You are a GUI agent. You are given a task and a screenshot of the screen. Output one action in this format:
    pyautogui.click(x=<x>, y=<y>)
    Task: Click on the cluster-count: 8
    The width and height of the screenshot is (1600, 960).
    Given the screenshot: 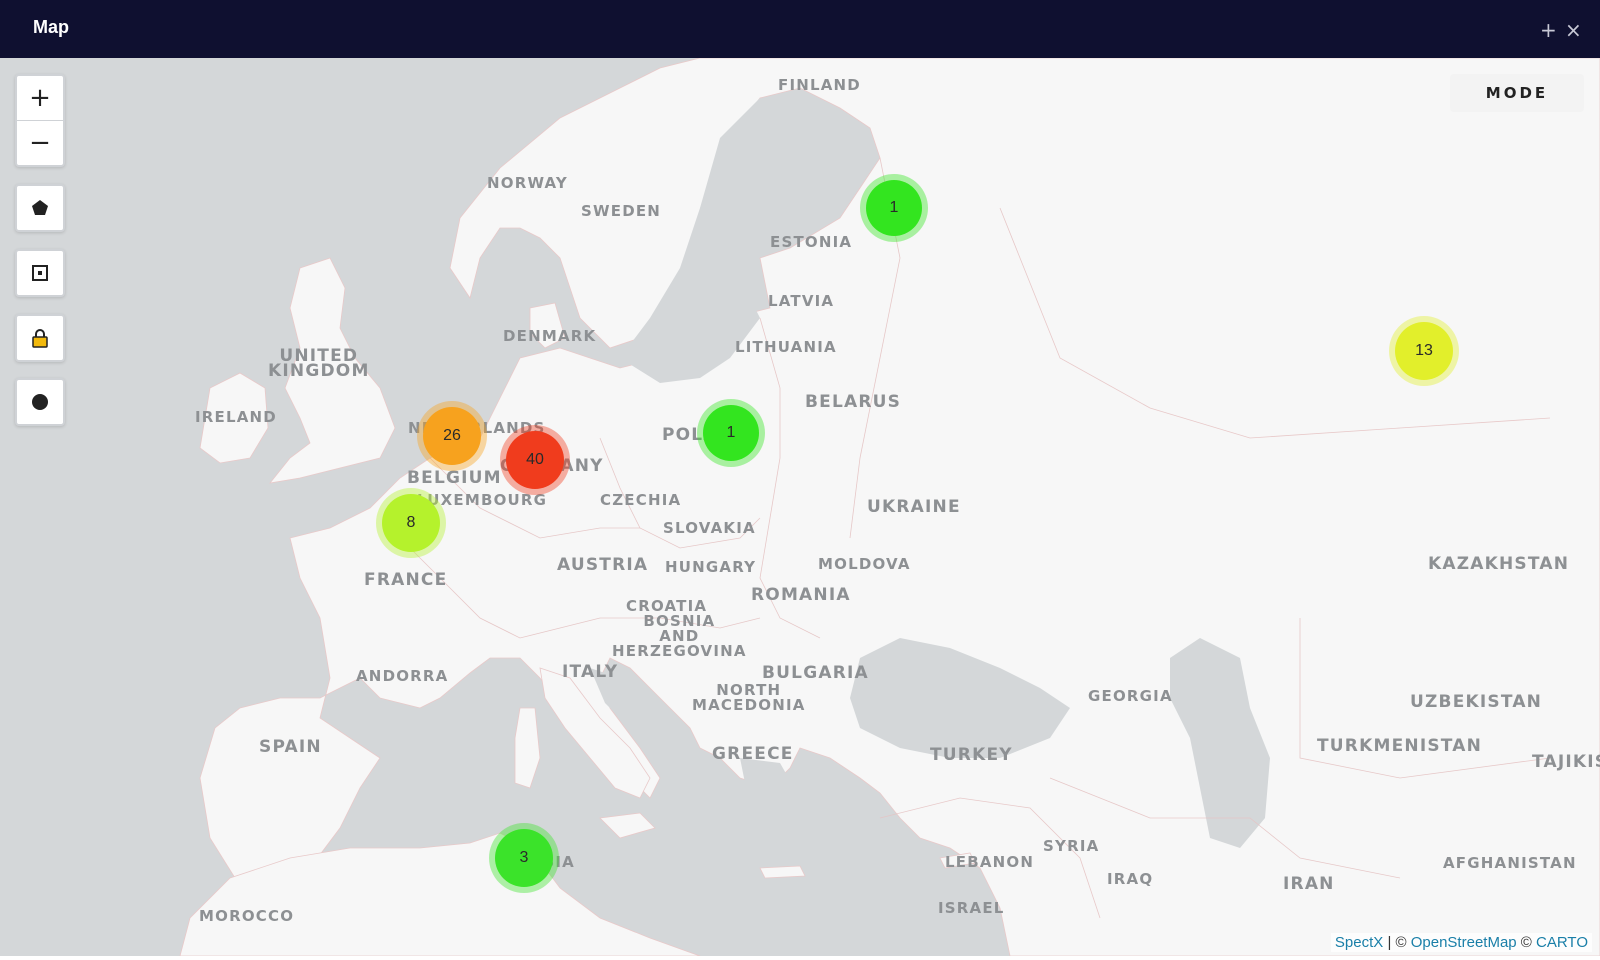 What is the action you would take?
    pyautogui.click(x=411, y=522)
    